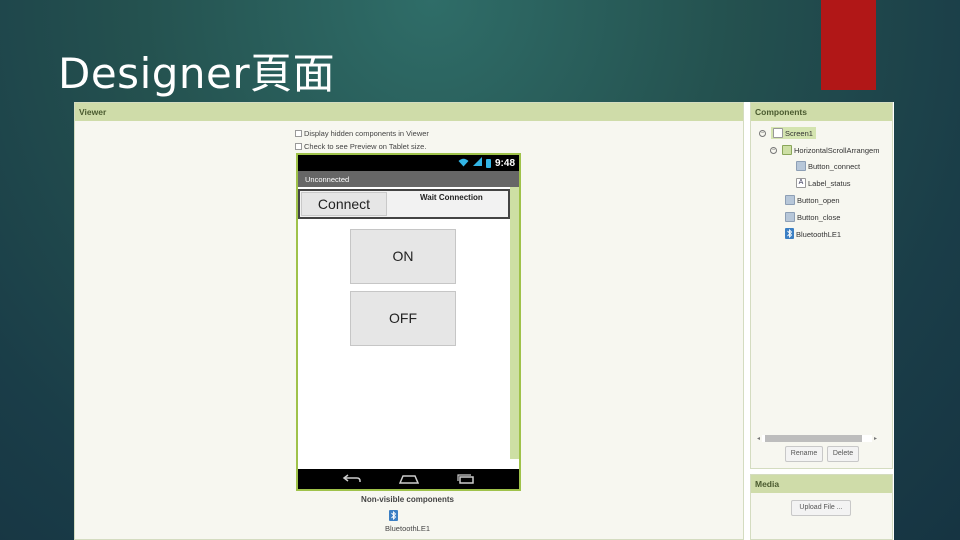 The width and height of the screenshot is (960, 540). Describe the element at coordinates (409, 112) in the screenshot. I see `viewer-header: Viewer` at that location.